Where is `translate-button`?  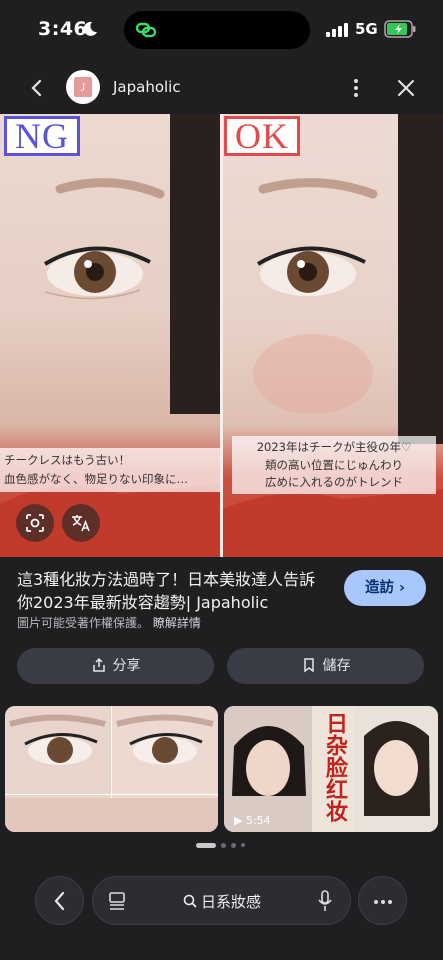 translate-button is located at coordinates (81, 523).